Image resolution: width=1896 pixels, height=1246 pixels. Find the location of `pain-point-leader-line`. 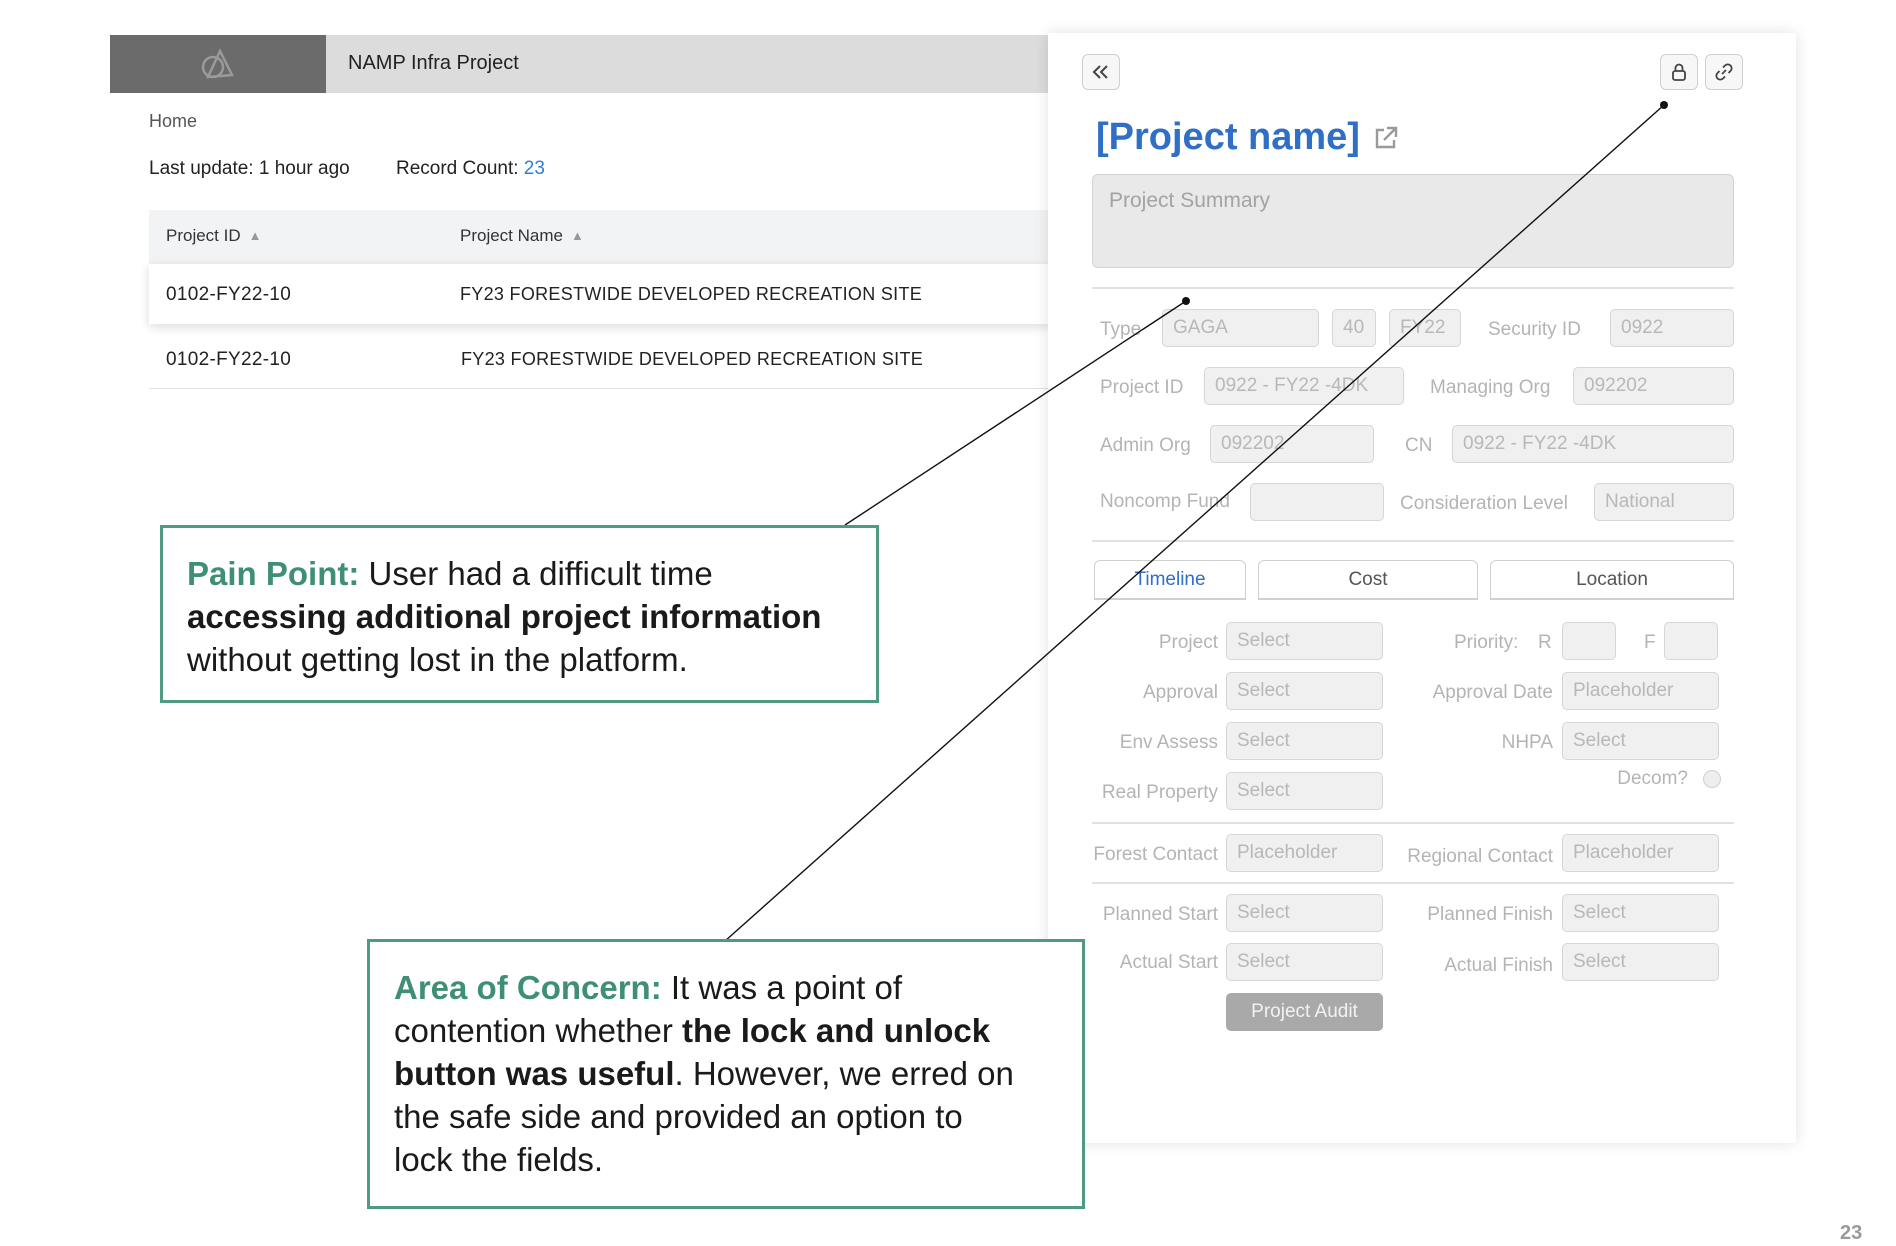

pain-point-leader-line is located at coordinates (1015, 413).